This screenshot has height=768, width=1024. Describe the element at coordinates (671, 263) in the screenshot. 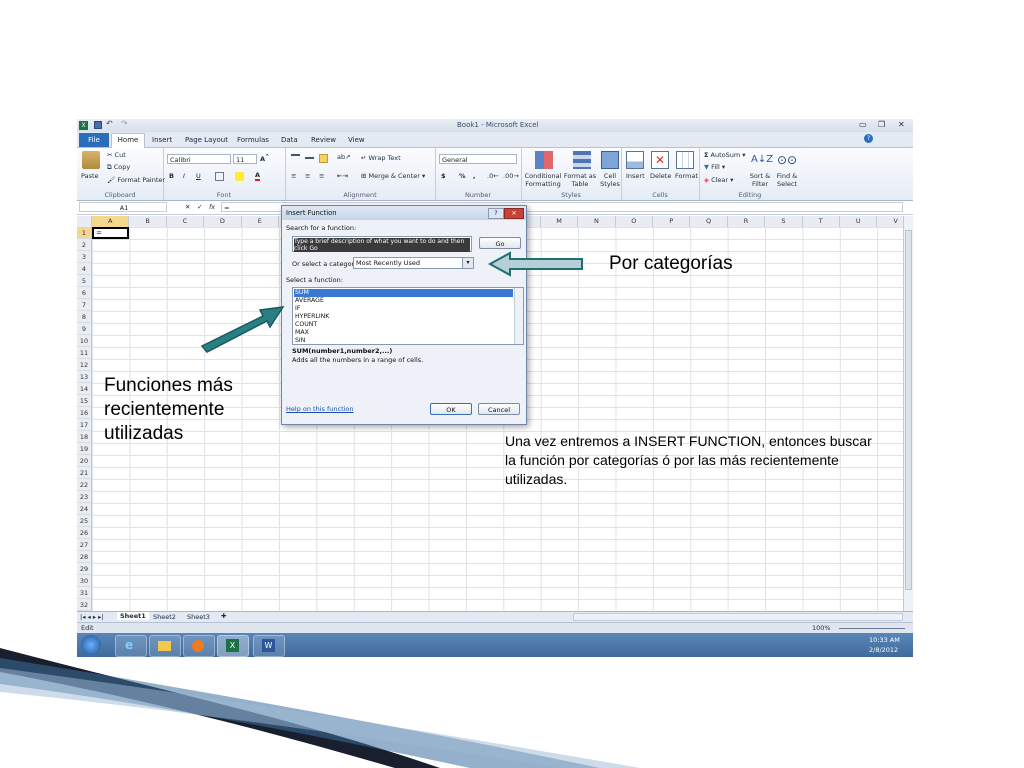

I see `annotation-categorias: Por categorías` at that location.